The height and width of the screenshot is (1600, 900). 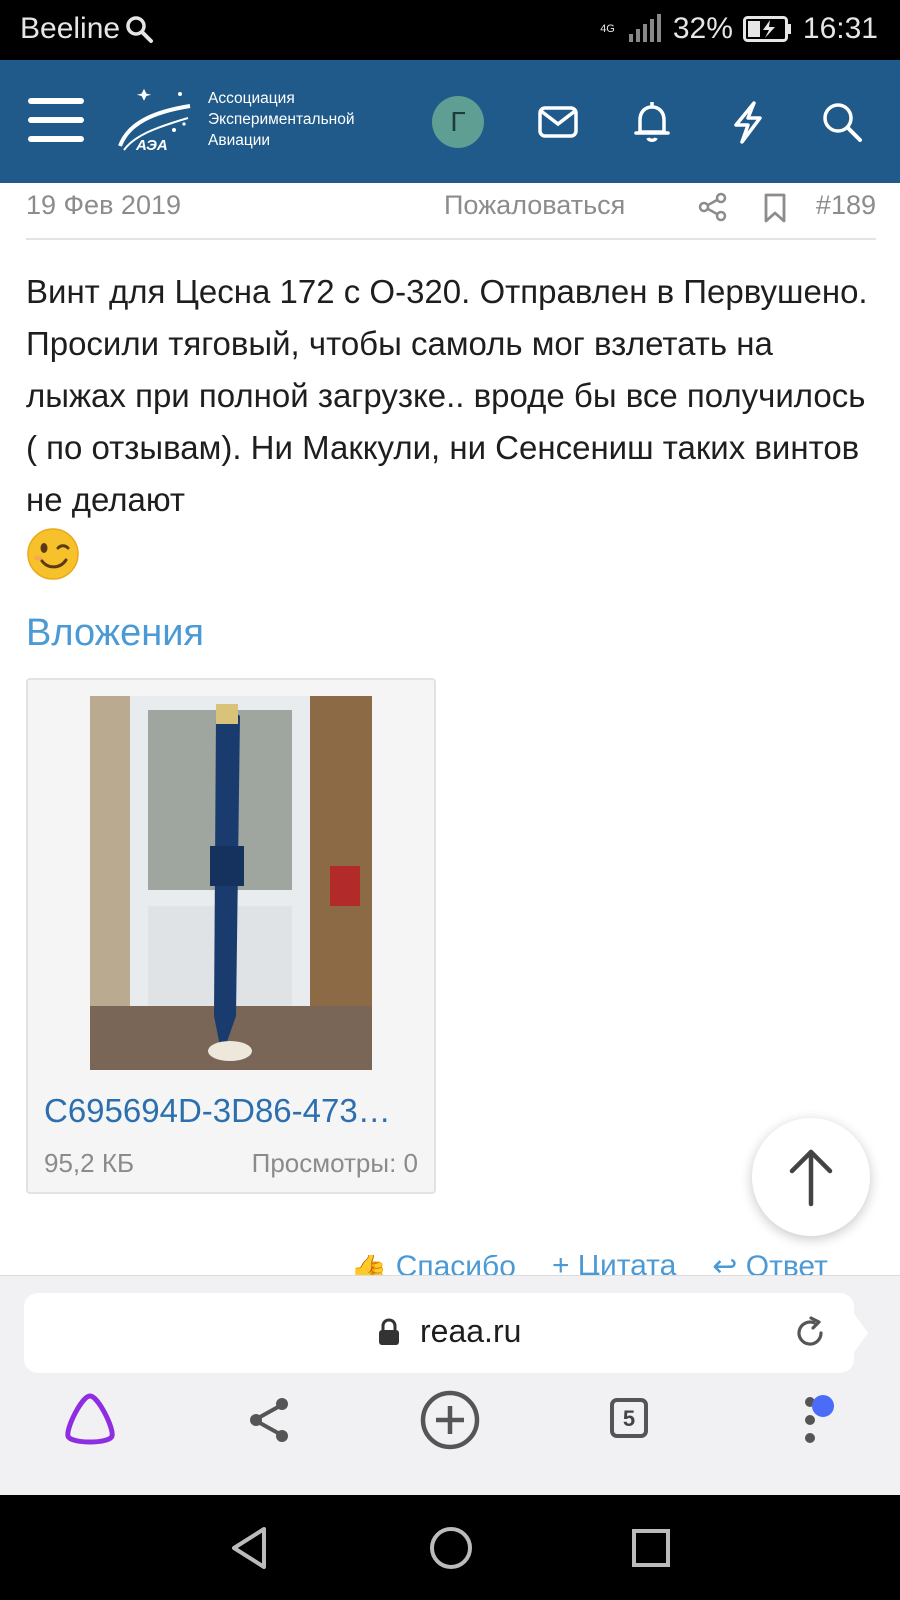 What do you see at coordinates (770, 1265) in the screenshot?
I see `reply-button: ↩ Ответ` at bounding box center [770, 1265].